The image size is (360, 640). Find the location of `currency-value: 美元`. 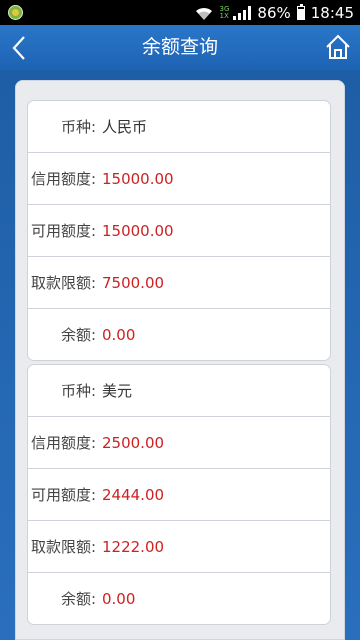

currency-value: 美元 is located at coordinates (117, 391).